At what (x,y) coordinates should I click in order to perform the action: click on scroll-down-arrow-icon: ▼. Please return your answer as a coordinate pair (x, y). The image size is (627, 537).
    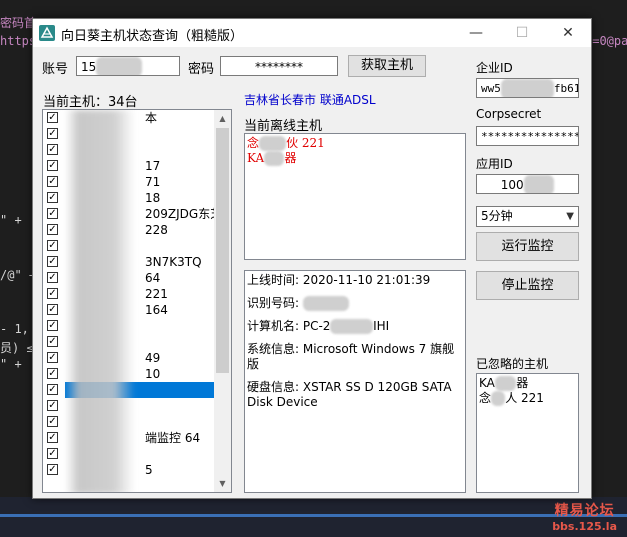
    Looking at the image, I should click on (222, 483).